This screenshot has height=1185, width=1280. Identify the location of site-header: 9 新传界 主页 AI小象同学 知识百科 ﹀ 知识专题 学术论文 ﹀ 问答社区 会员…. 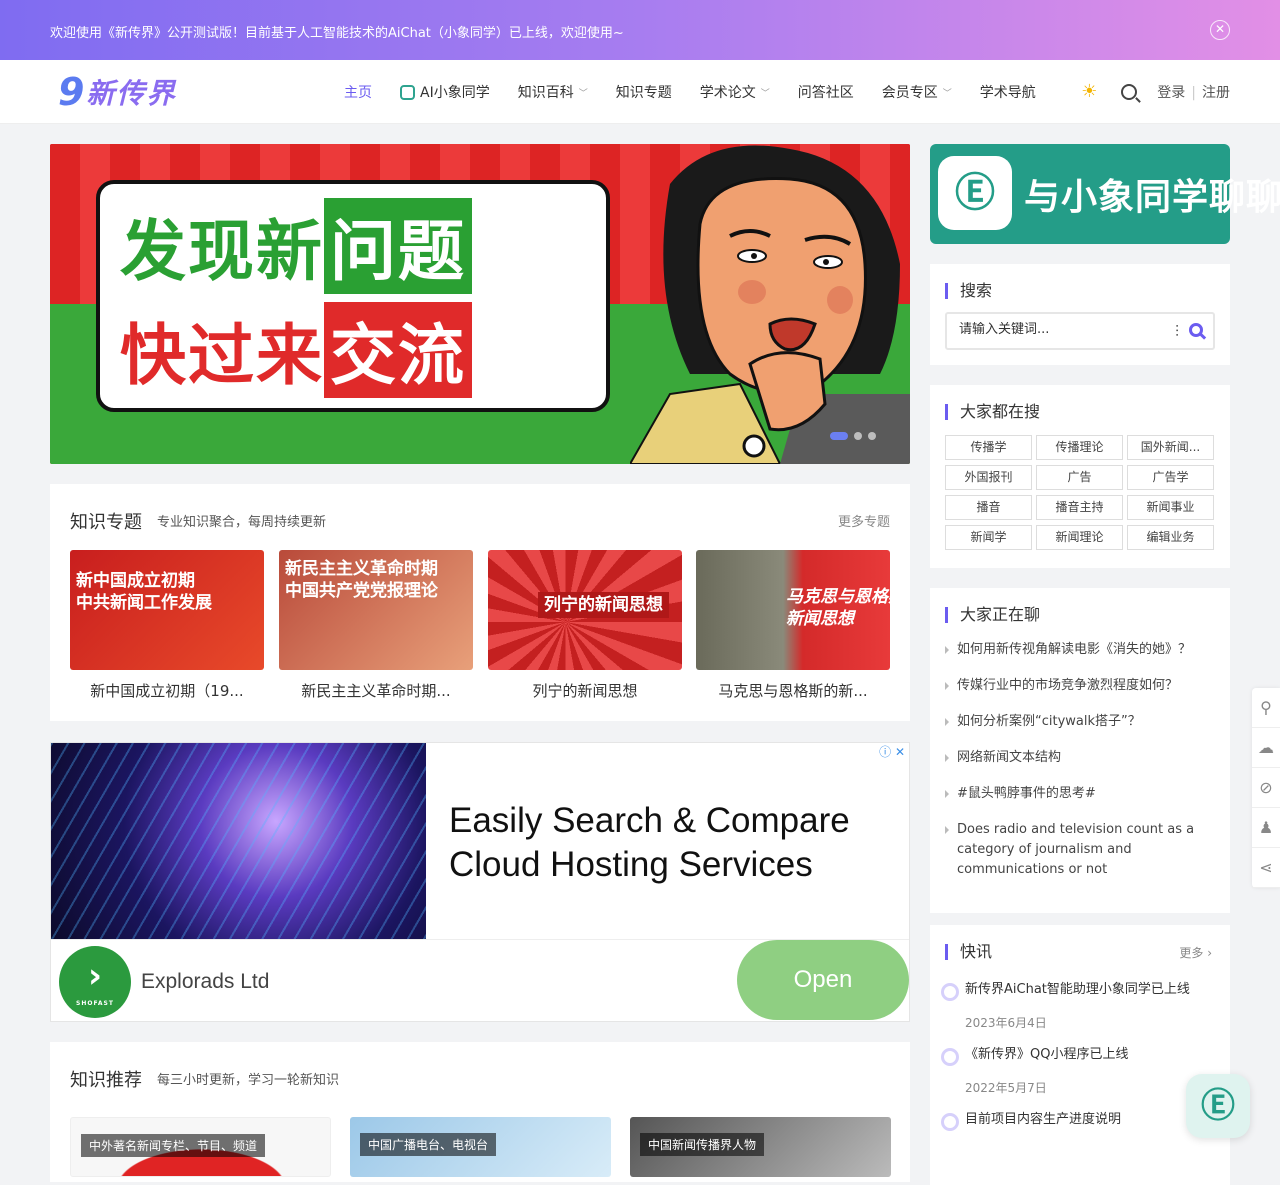
(640, 92).